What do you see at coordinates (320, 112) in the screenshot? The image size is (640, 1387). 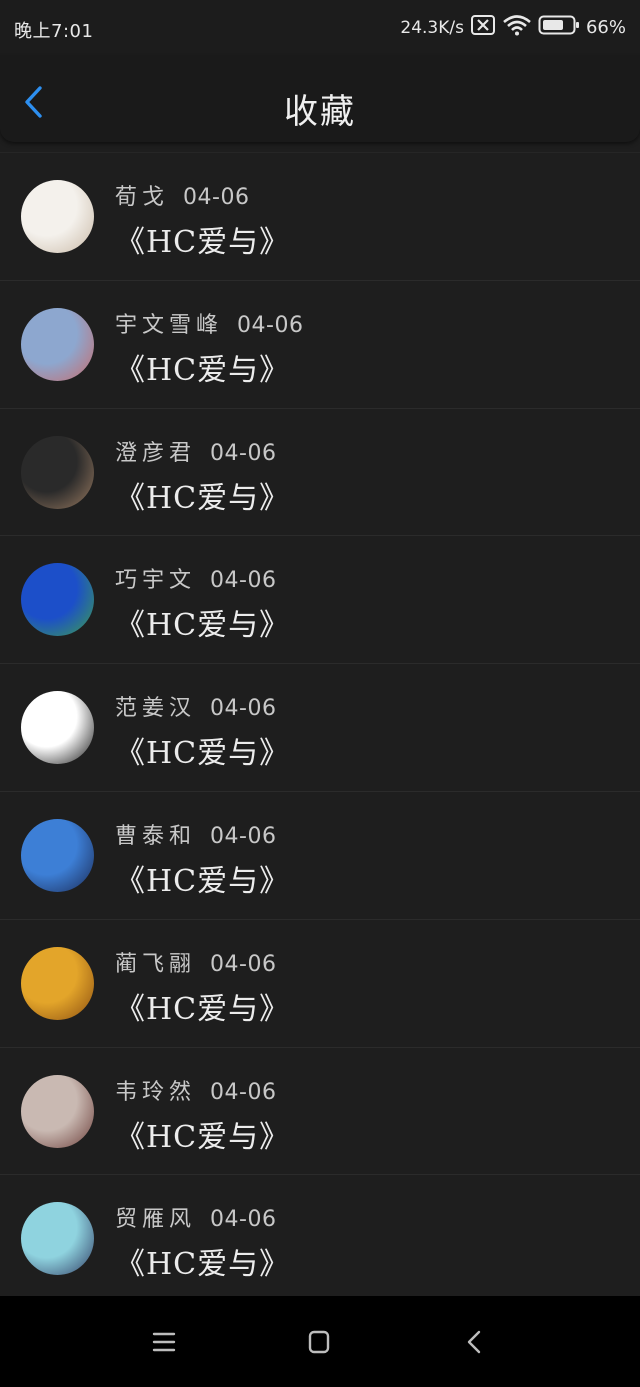 I see `page-title: 收藏` at bounding box center [320, 112].